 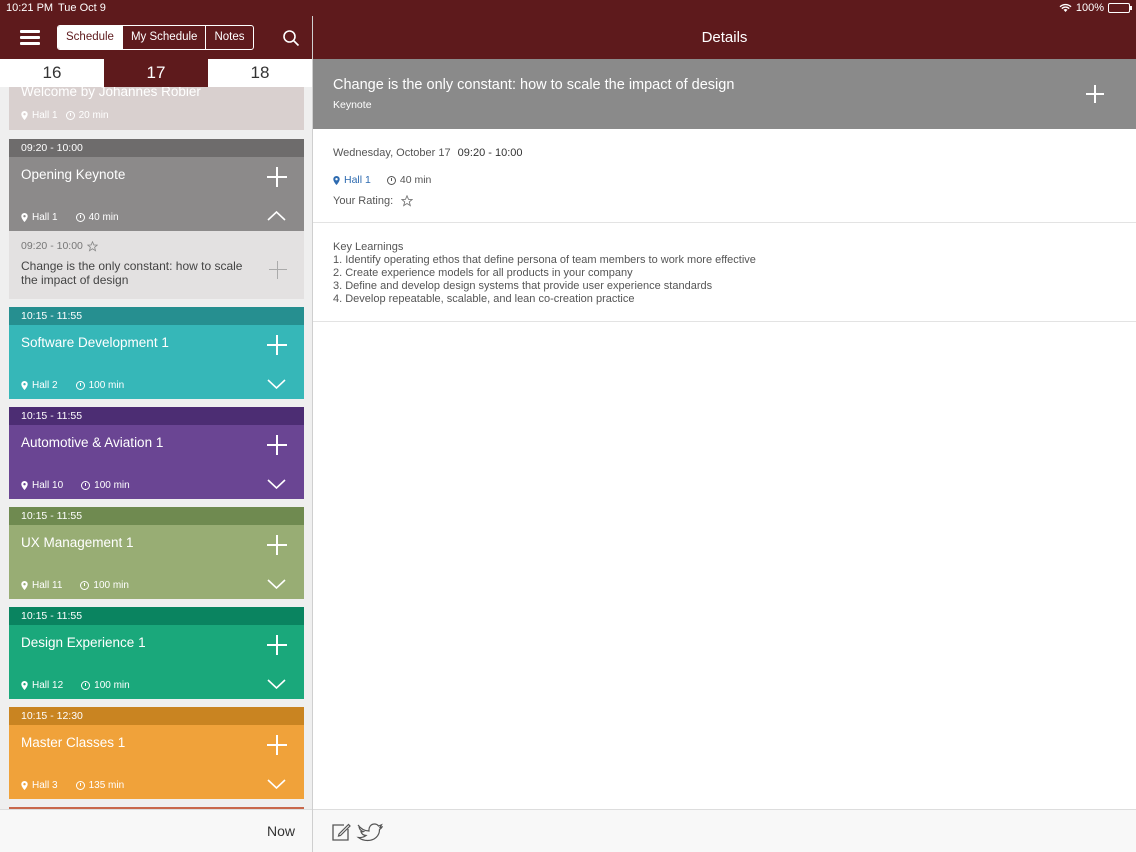 I want to click on detail-hall-link: Hall 1, so click(x=357, y=180).